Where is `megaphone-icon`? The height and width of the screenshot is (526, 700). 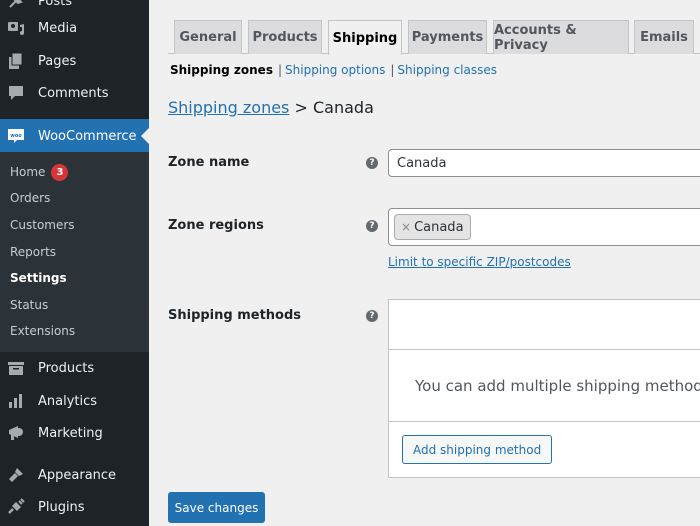
megaphone-icon is located at coordinates (16, 433).